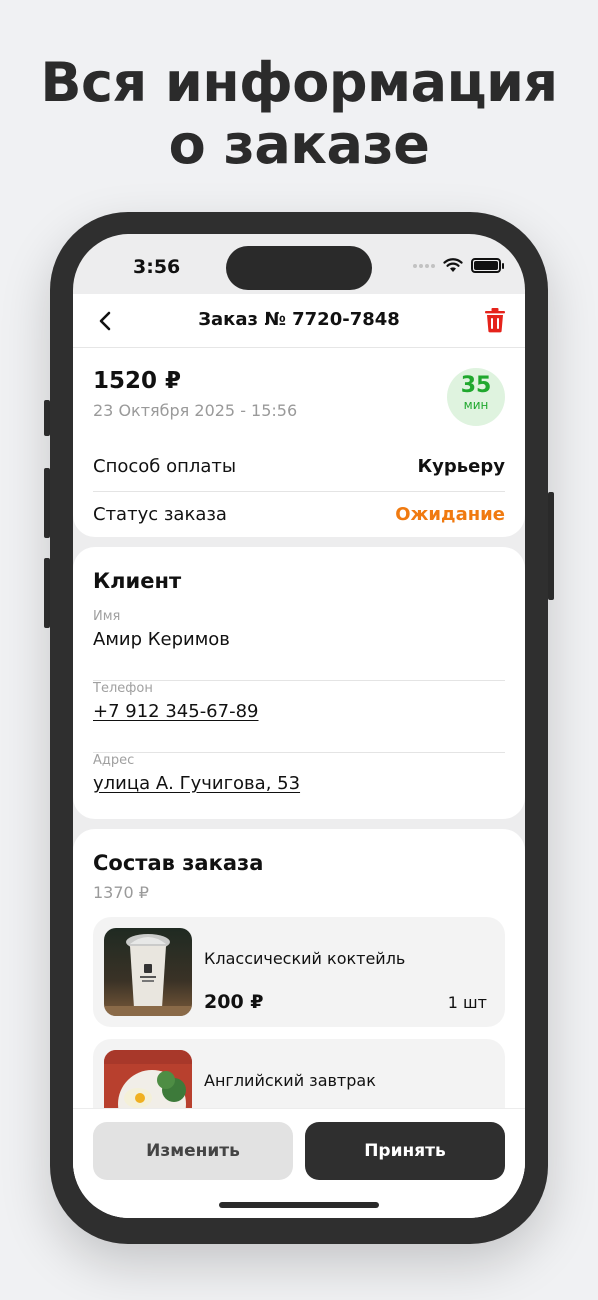 The width and height of the screenshot is (598, 1300). I want to click on dynamic-island, so click(299, 268).